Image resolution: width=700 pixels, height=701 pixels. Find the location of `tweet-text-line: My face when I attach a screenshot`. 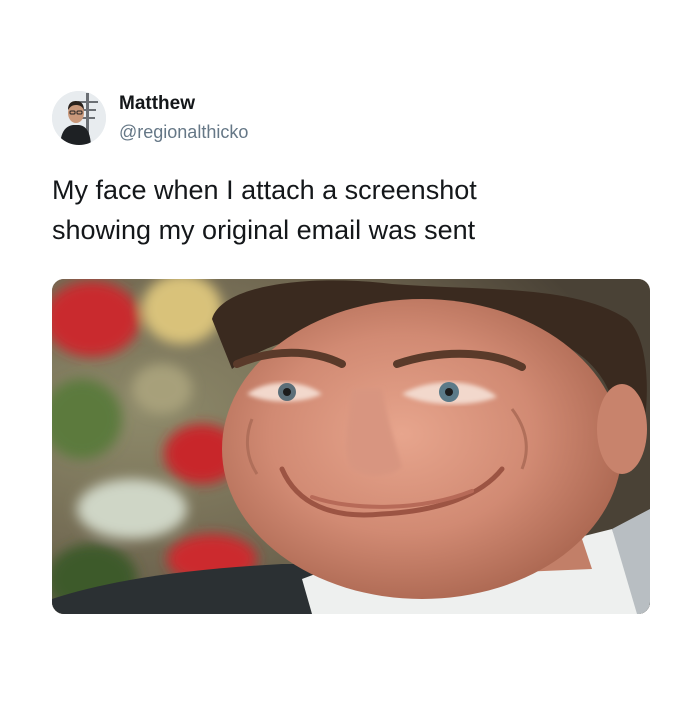

tweet-text-line: My face when I attach a screenshot is located at coordinates (264, 190).